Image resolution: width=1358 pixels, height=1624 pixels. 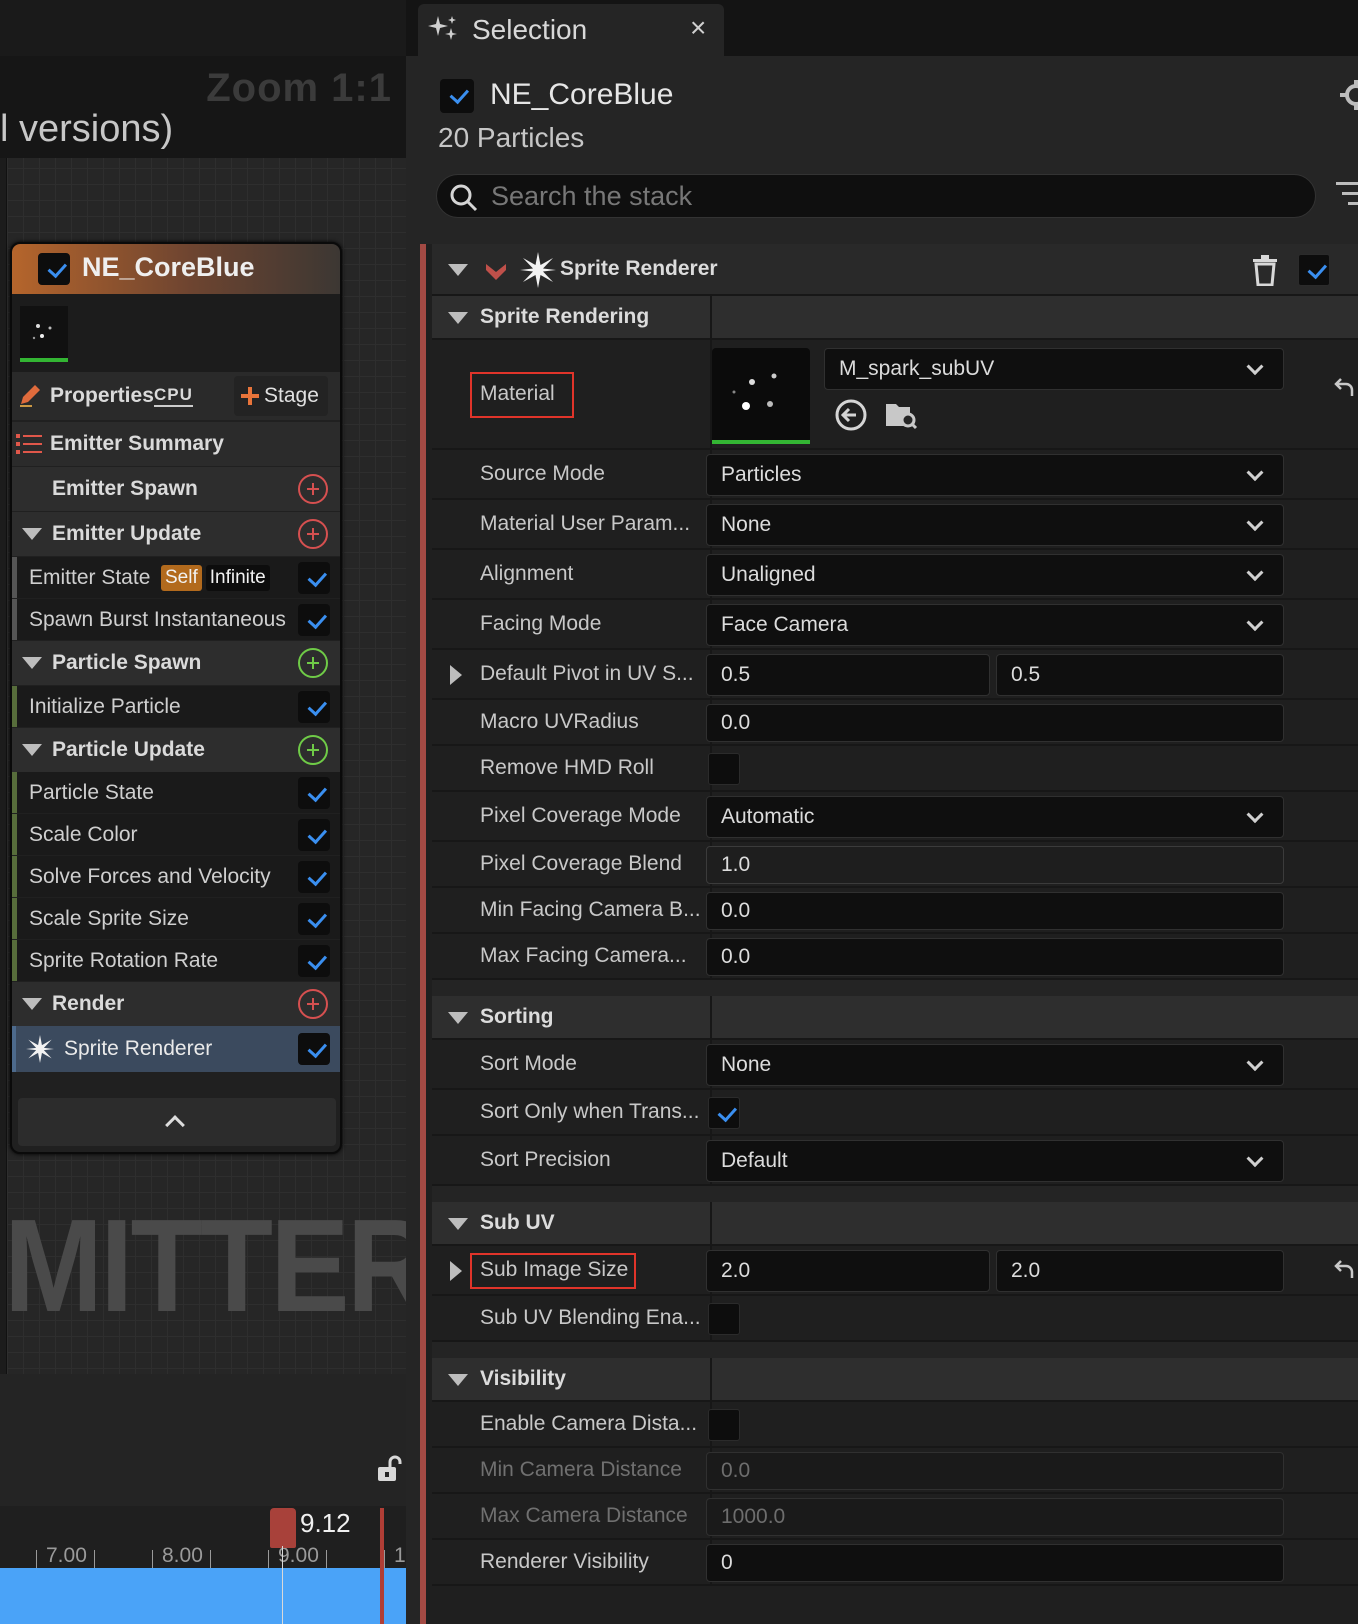 I want to click on property-alignment: Alignment Unaligned, so click(x=895, y=575).